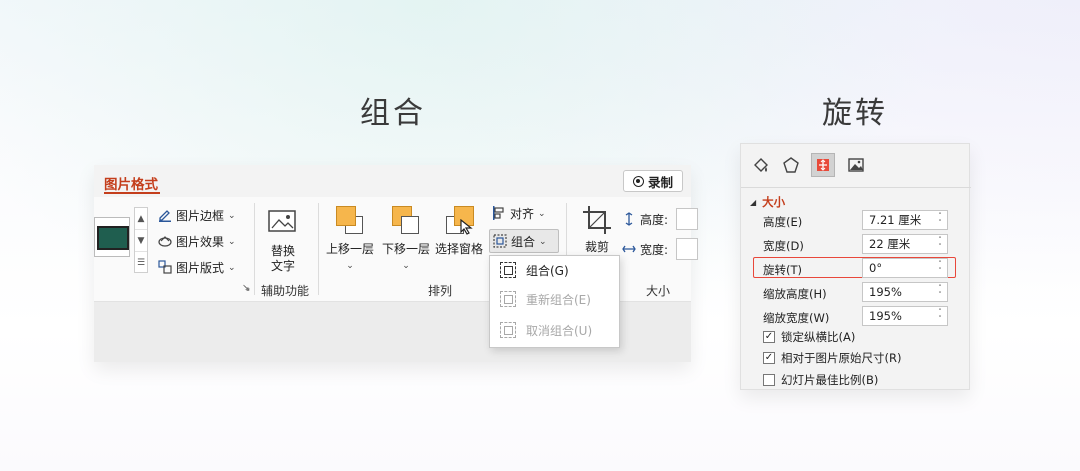 The image size is (1080, 471). Describe the element at coordinates (769, 337) in the screenshot. I see `lock-aspect-checkbox: ✓` at that location.